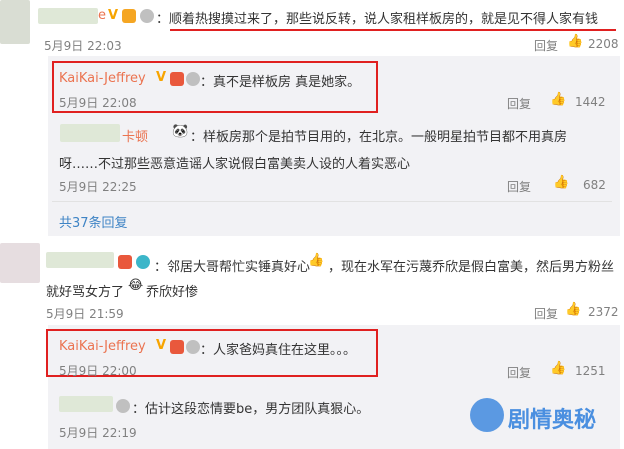 The height and width of the screenshot is (449, 624). I want to click on comment-text-cont: ，现在水军在污蔑乔欣是假白富美，然后男方粉丝, so click(471, 267).